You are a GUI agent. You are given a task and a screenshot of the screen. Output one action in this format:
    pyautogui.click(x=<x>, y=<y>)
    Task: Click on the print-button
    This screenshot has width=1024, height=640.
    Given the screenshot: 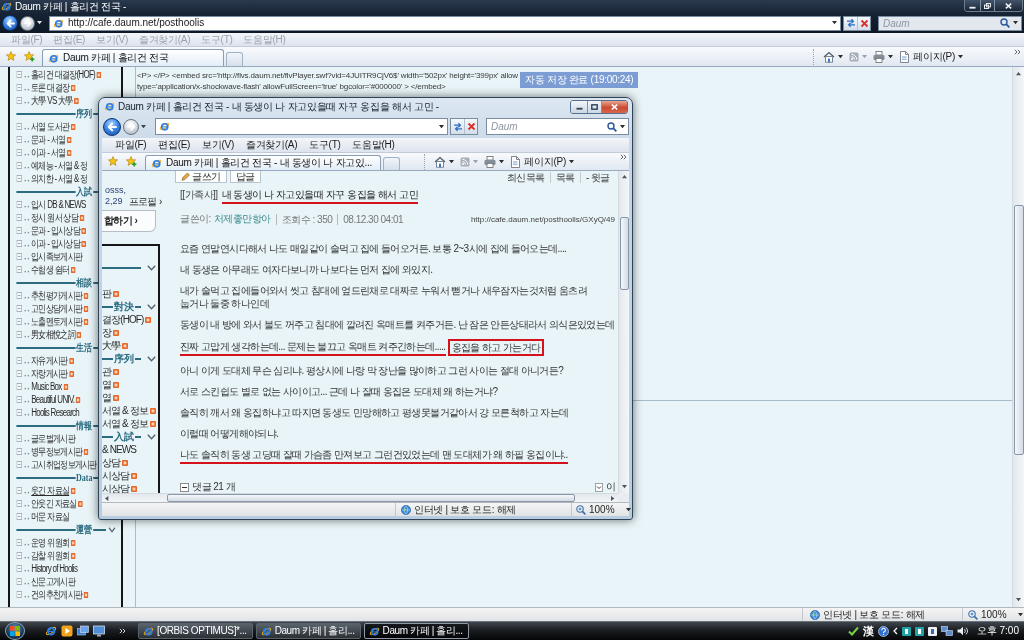 What is the action you would take?
    pyautogui.click(x=883, y=56)
    